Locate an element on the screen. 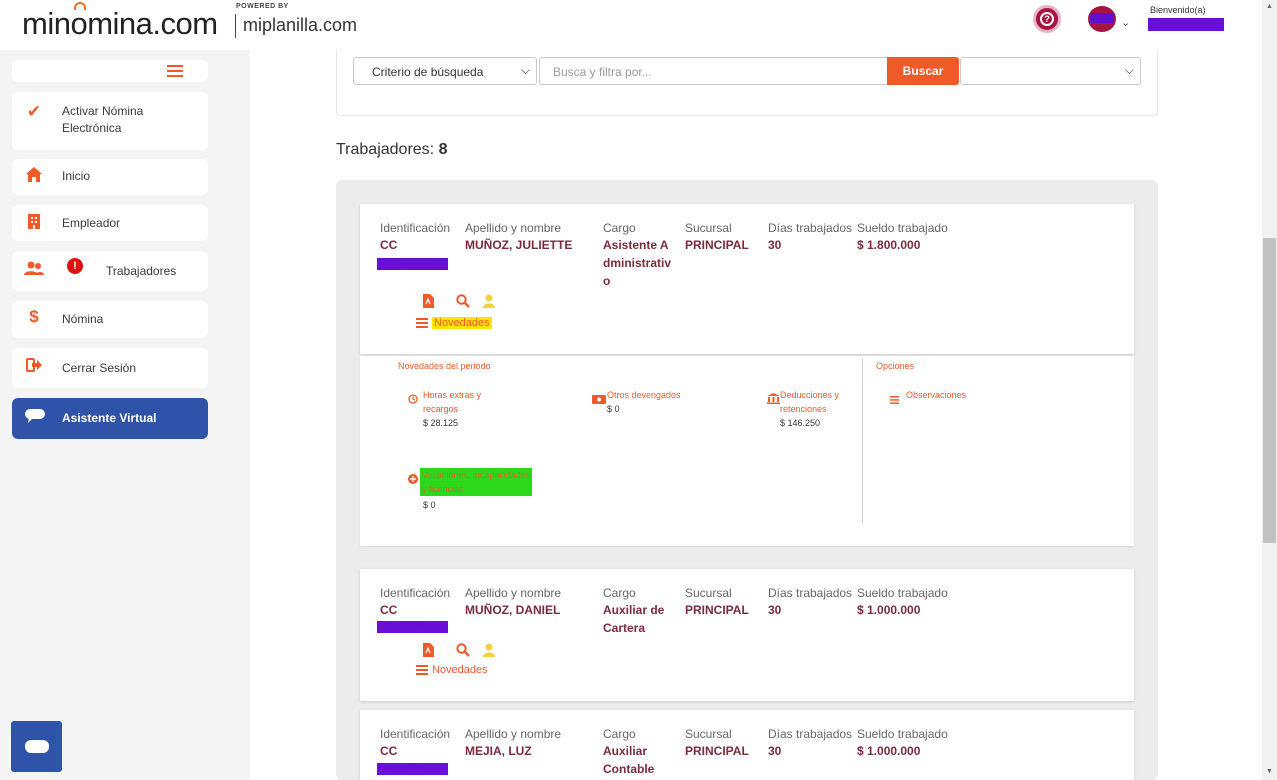 The image size is (1277, 780). id-number: 1034567890 is located at coordinates (412, 627).